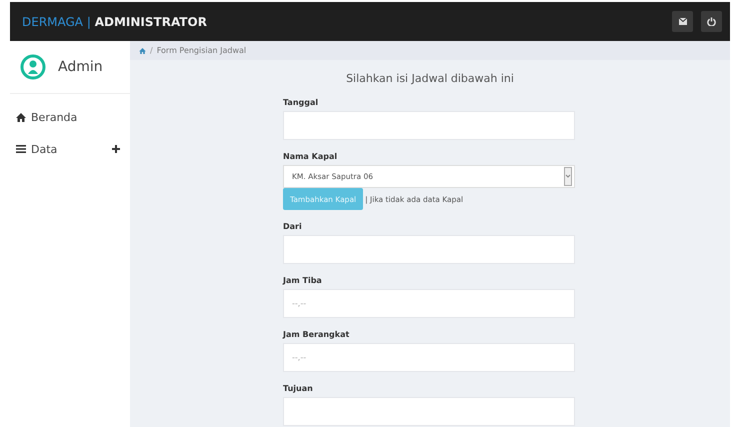 This screenshot has height=427, width=737. Describe the element at coordinates (201, 50) in the screenshot. I see `breadcrumb-item: Form Pengisian Jadwal` at that location.